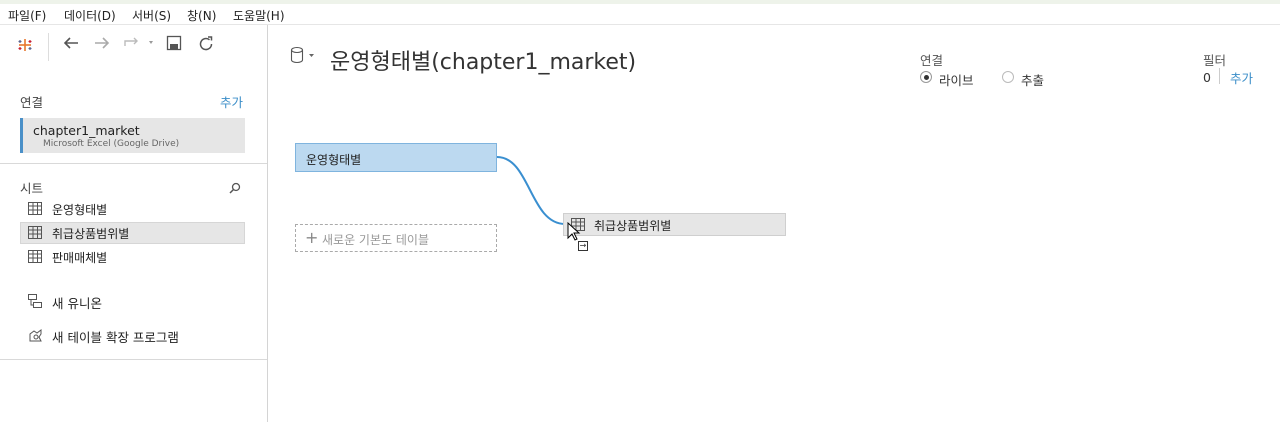  What do you see at coordinates (396, 157) in the screenshot?
I see `logical-table-primary: 운영형태별` at bounding box center [396, 157].